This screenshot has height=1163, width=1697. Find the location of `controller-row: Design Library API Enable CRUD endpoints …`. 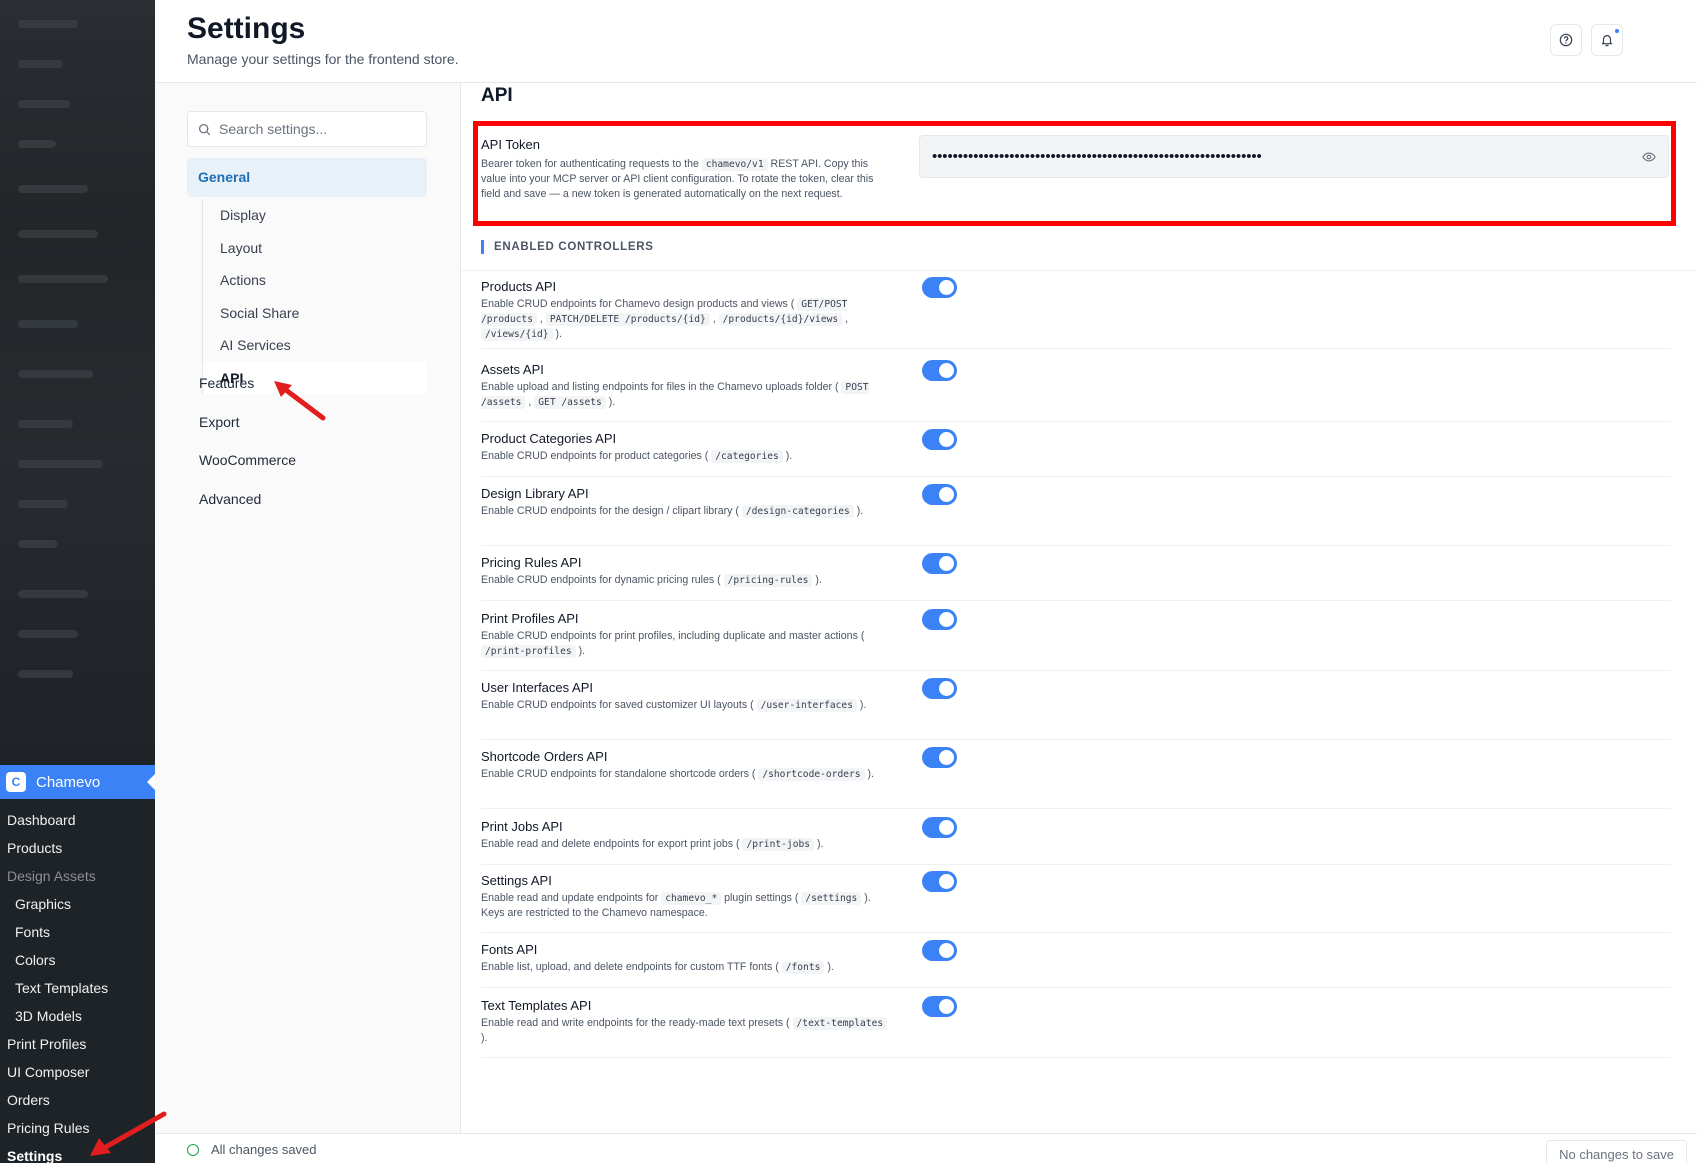

controller-row: Design Library API Enable CRUD endpoints … is located at coordinates (1076, 515).